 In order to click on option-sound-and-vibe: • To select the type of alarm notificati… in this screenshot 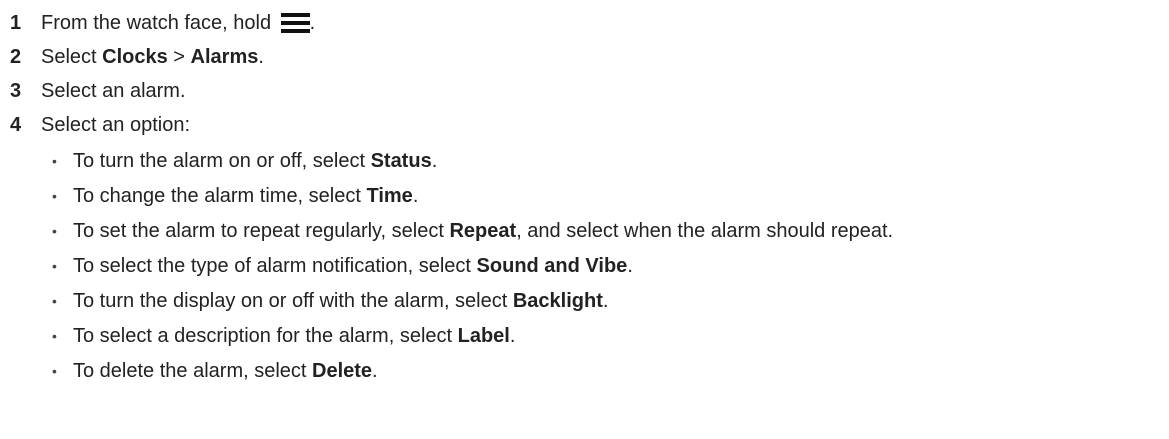, I will do `click(585, 266)`.